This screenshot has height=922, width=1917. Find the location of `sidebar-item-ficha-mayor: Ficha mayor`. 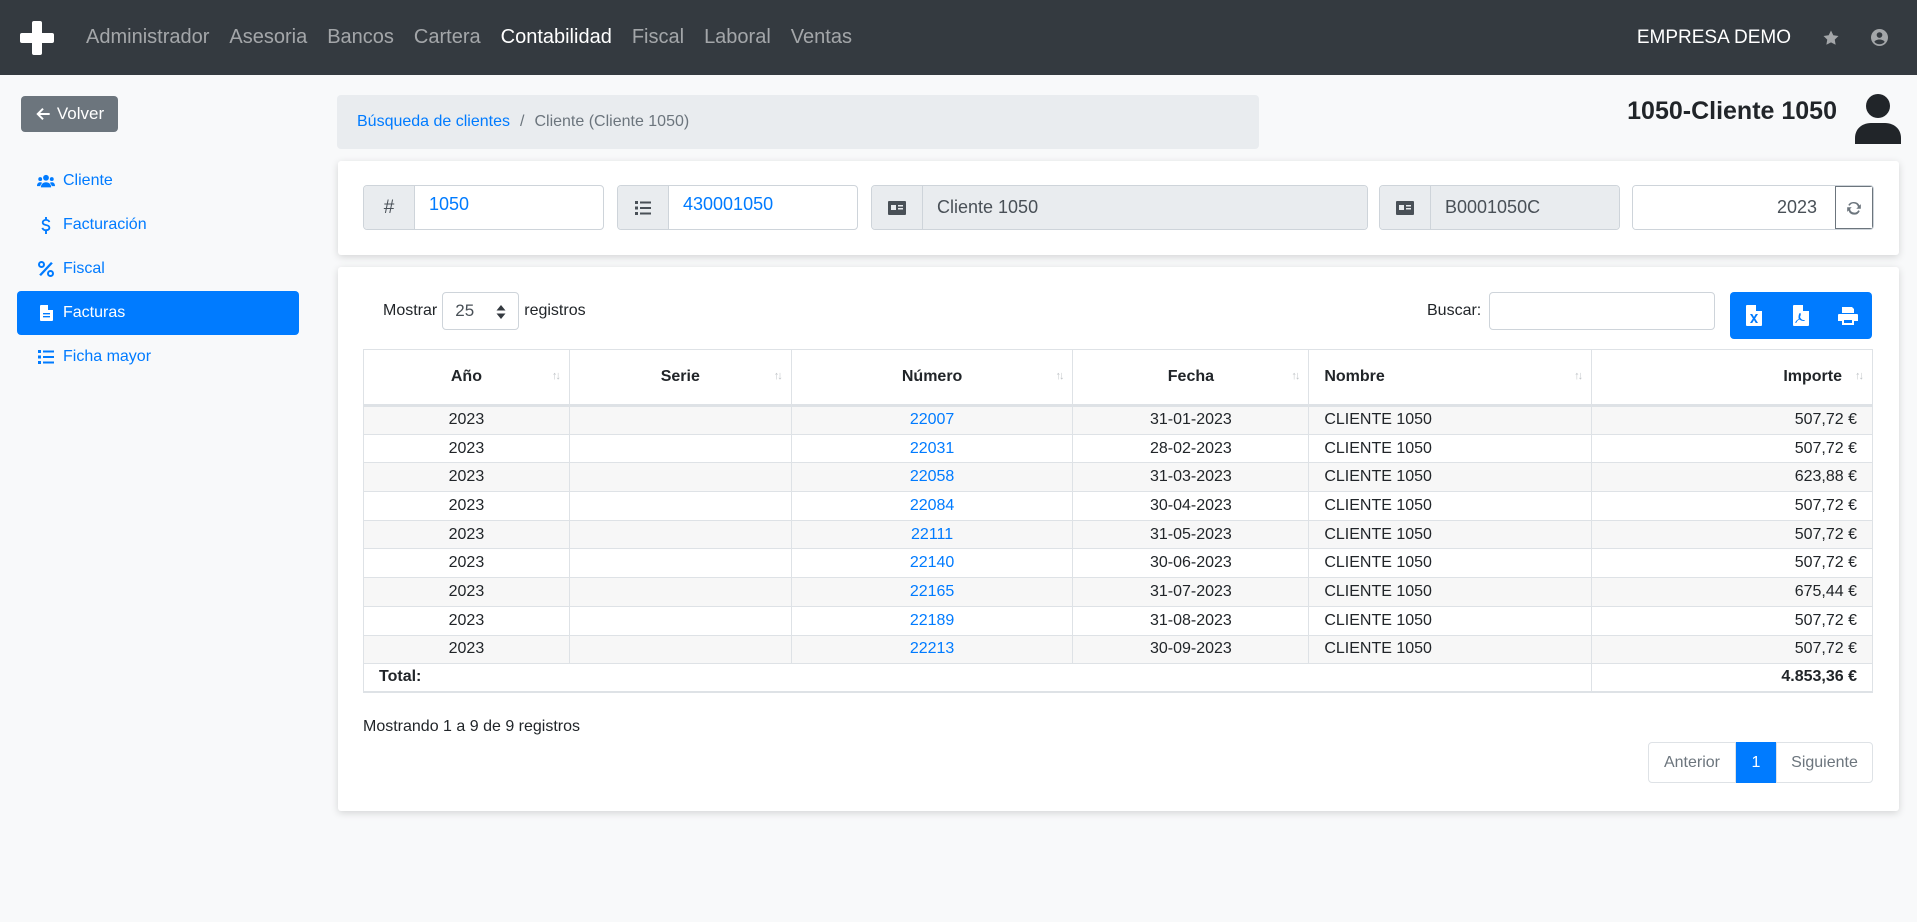

sidebar-item-ficha-mayor: Ficha mayor is located at coordinates (158, 357).